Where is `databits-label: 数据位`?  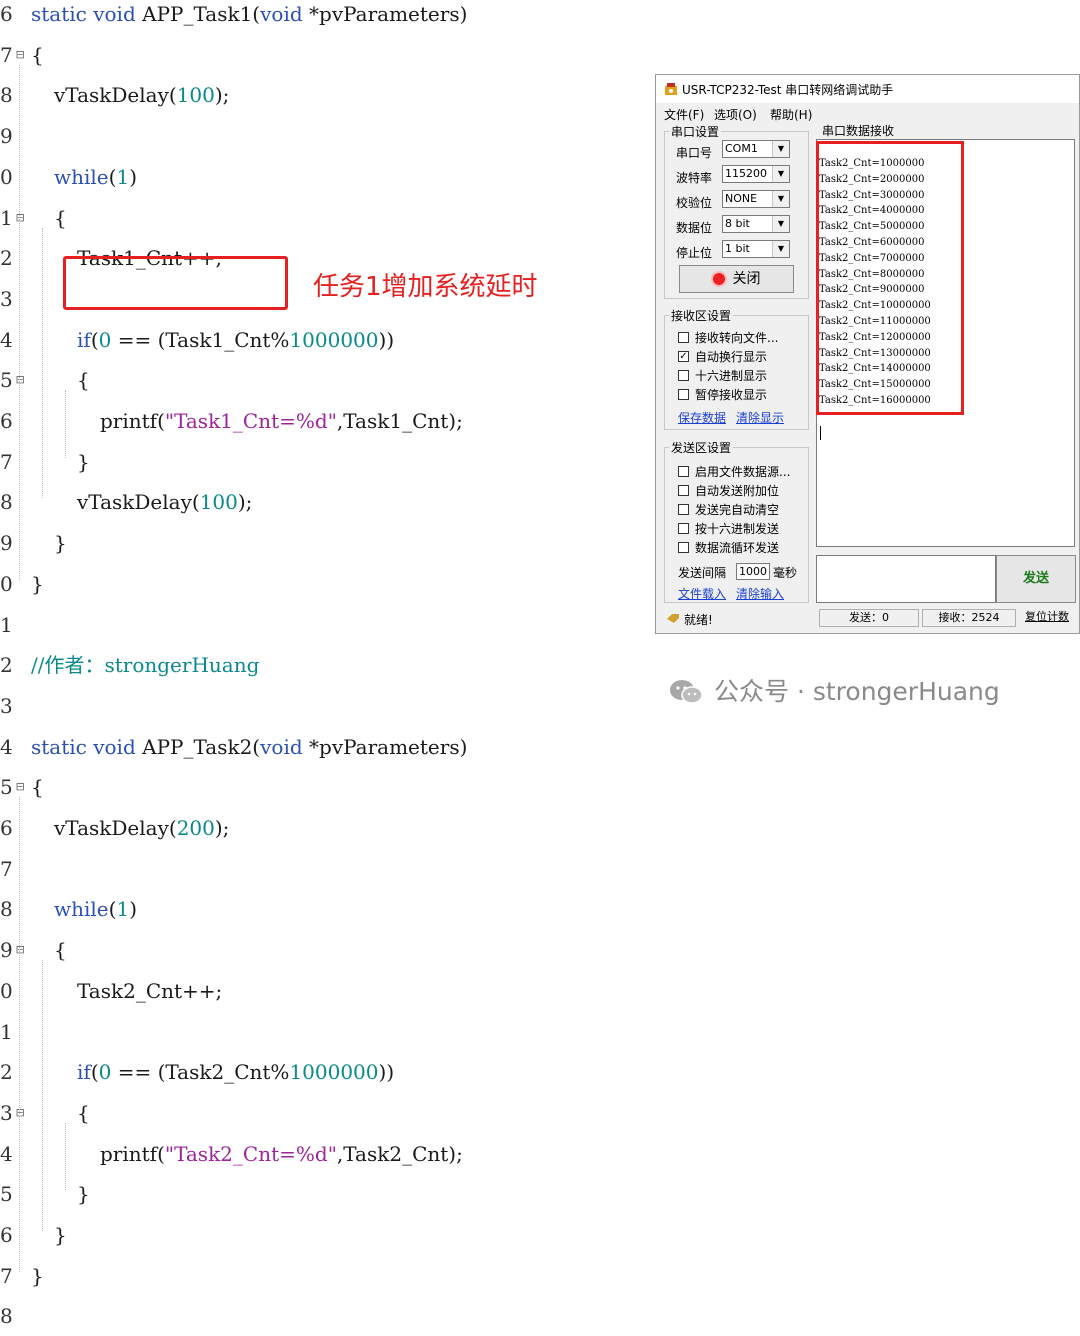
databits-label: 数据位 is located at coordinates (694, 228).